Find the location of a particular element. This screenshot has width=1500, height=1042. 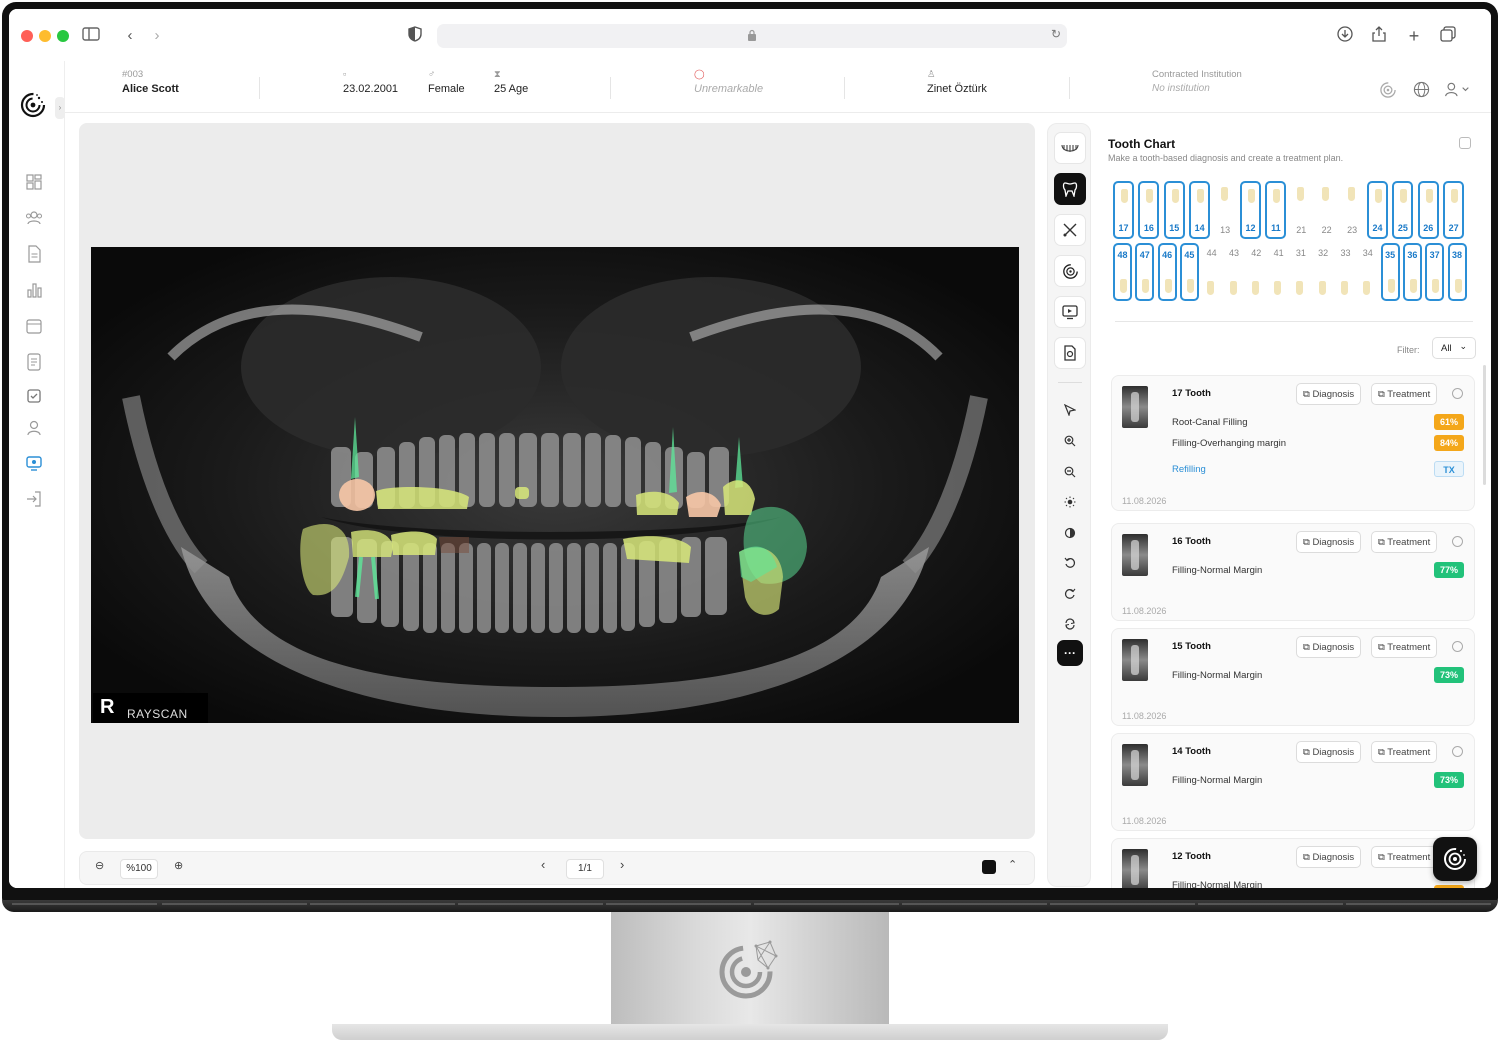

dashboard-icon is located at coordinates (34, 182).